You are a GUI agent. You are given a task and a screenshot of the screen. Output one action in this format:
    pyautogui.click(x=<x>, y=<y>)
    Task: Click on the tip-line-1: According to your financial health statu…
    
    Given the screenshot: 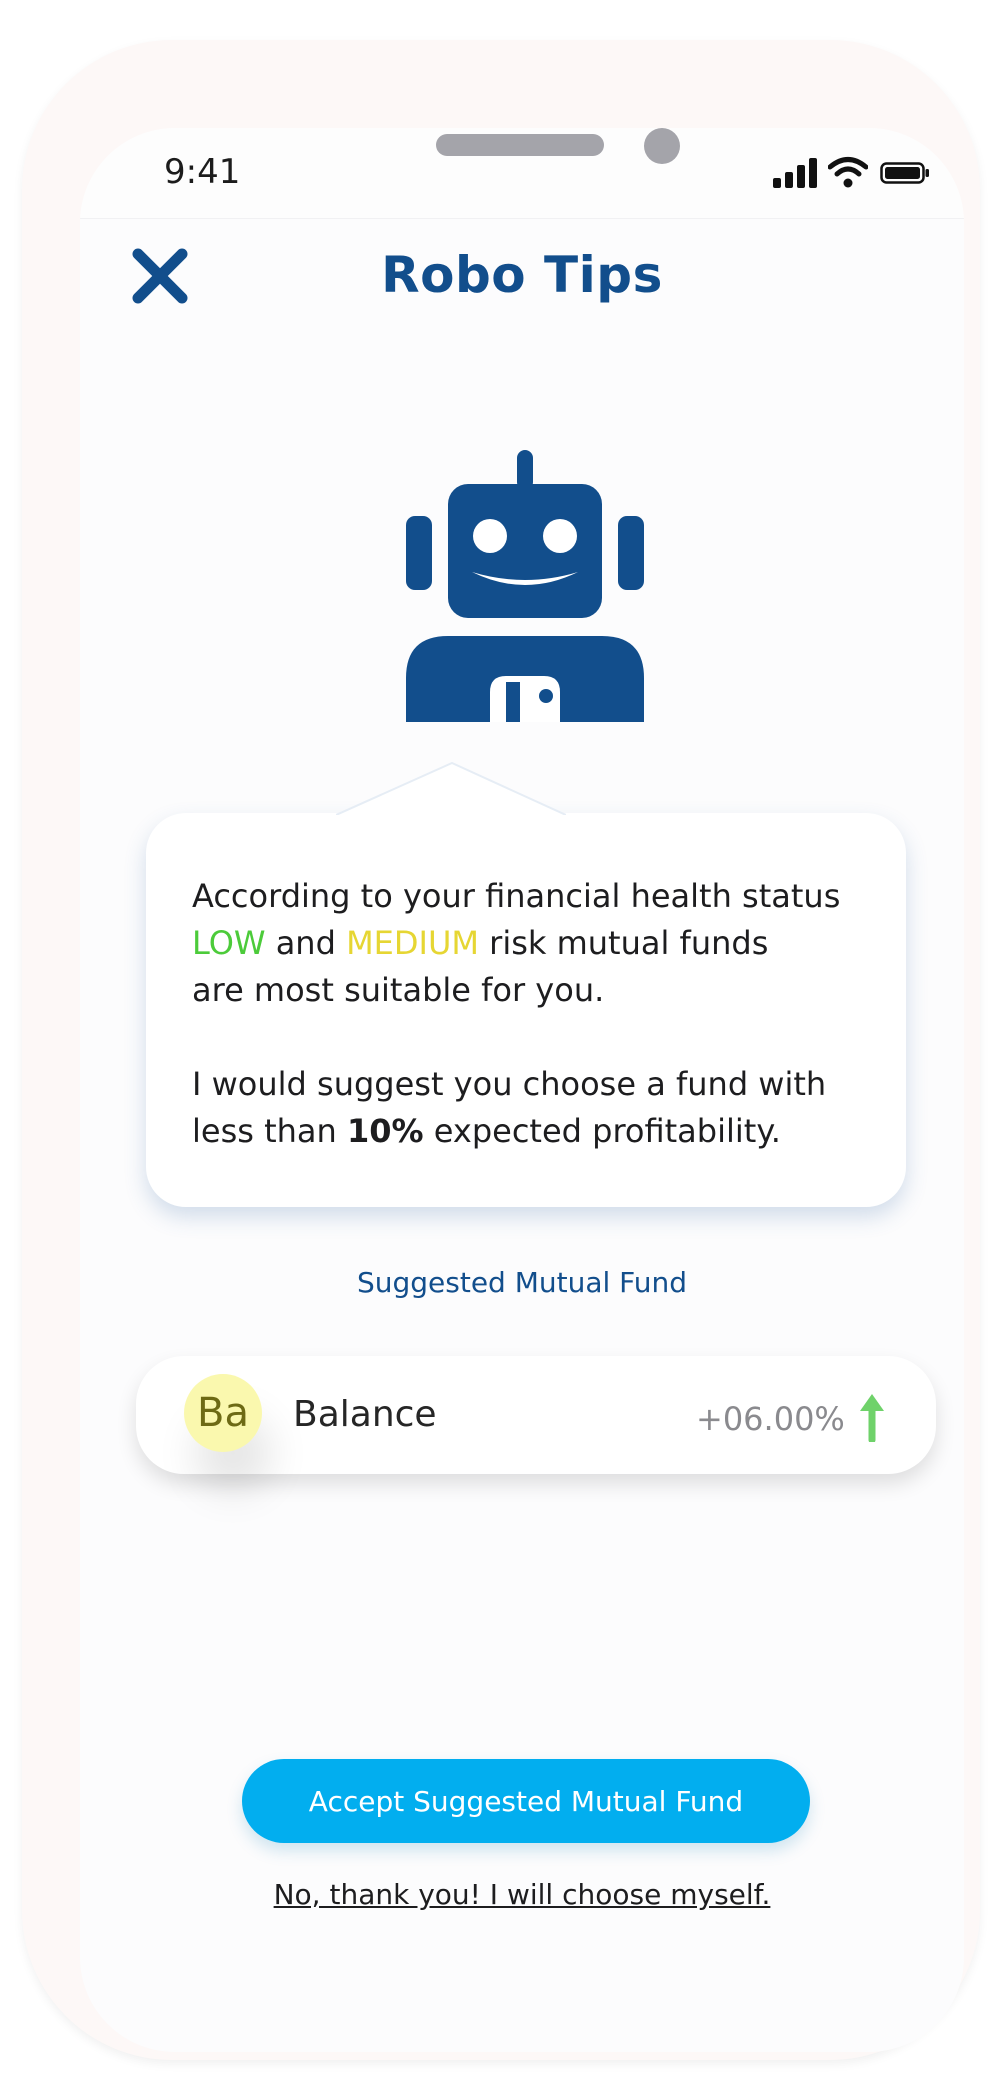 What is the action you would take?
    pyautogui.click(x=516, y=896)
    